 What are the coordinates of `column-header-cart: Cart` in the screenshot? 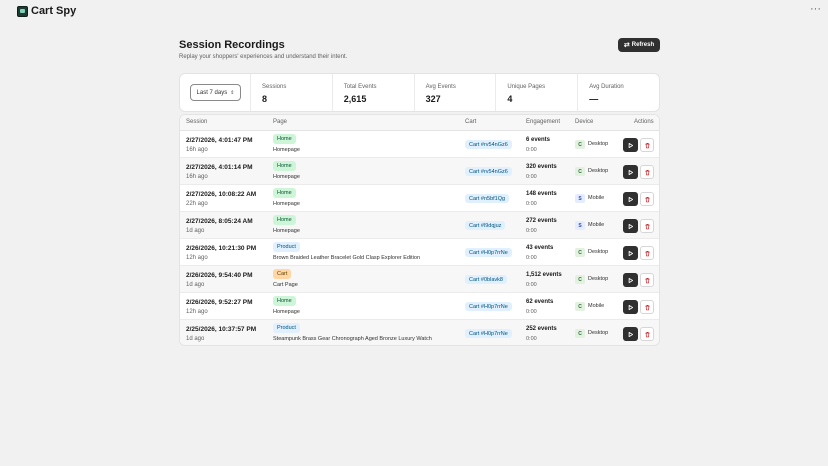 It's located at (470, 122).